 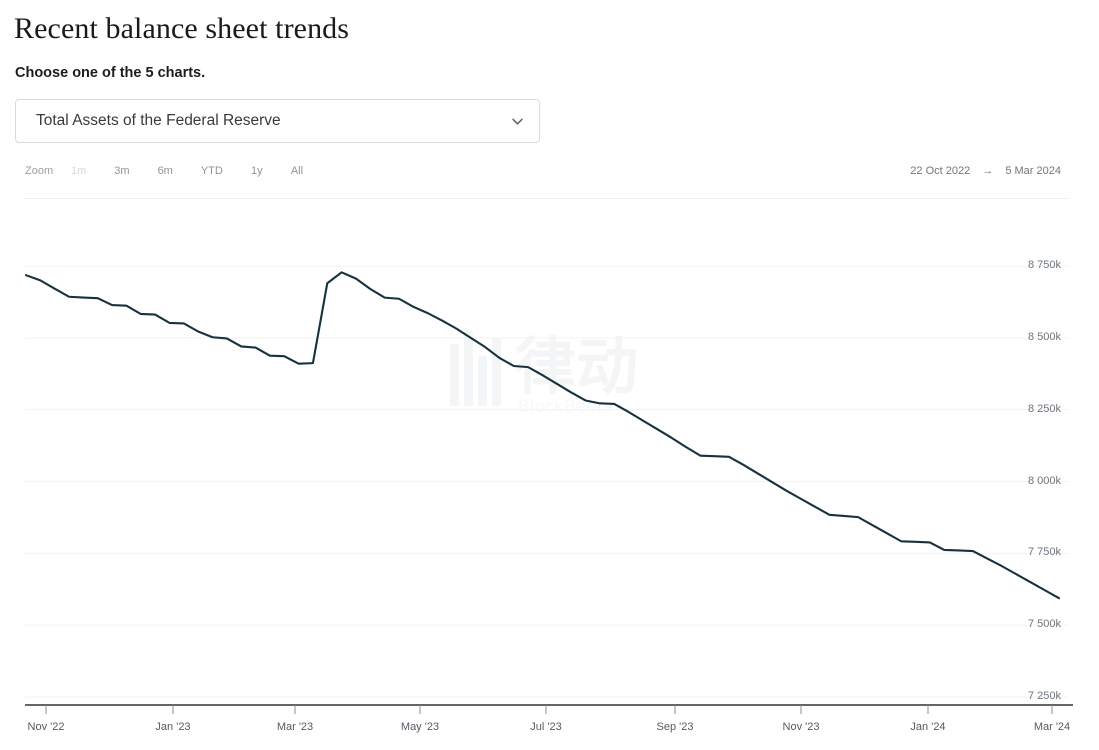 I want to click on range-bar-divider, so click(x=547, y=198).